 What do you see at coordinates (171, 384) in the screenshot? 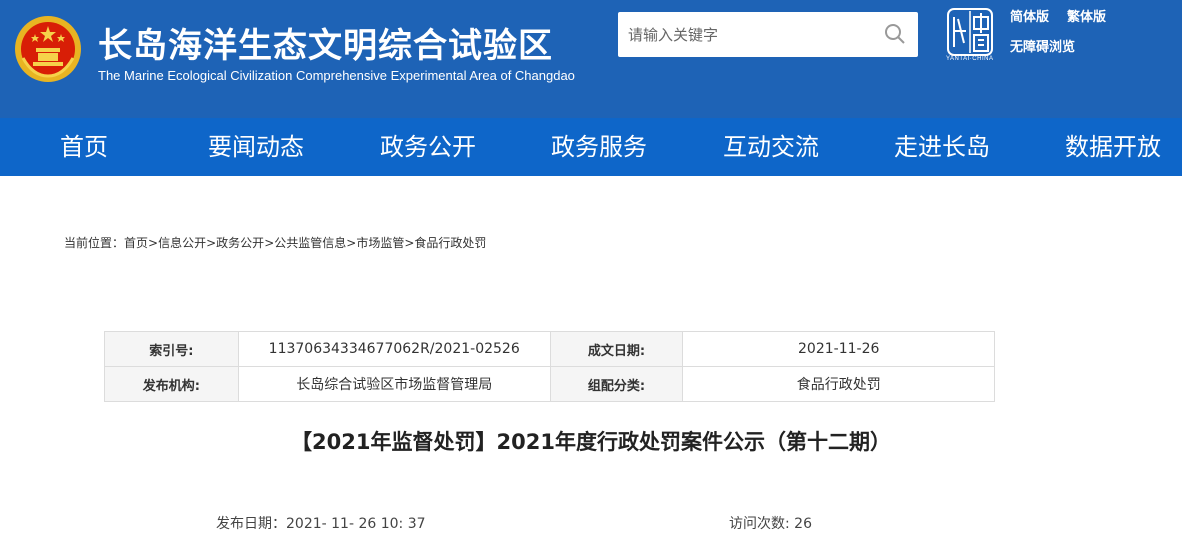
I see `publisher-label: 发布机构:` at bounding box center [171, 384].